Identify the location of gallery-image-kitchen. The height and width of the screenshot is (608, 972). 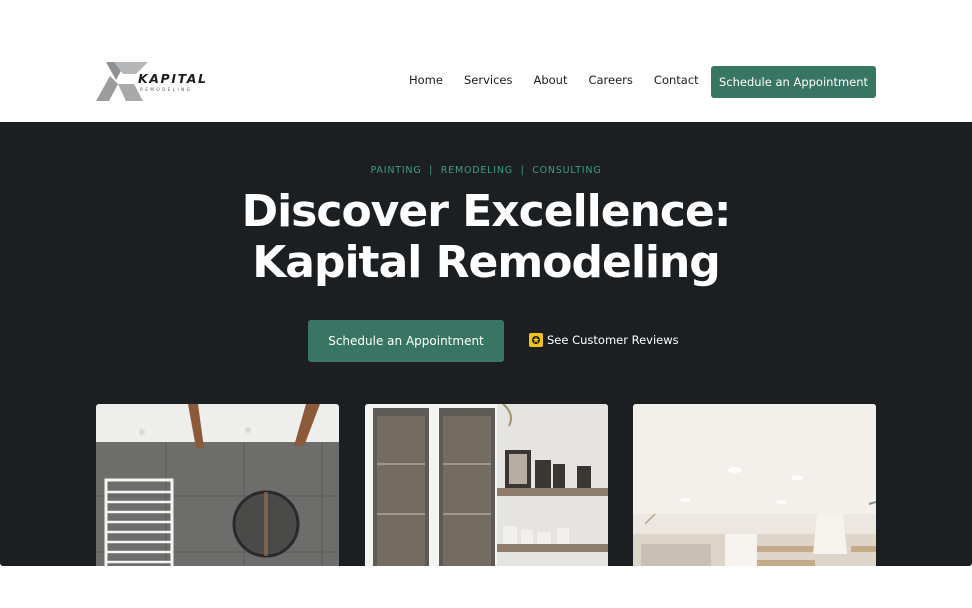
(754, 485).